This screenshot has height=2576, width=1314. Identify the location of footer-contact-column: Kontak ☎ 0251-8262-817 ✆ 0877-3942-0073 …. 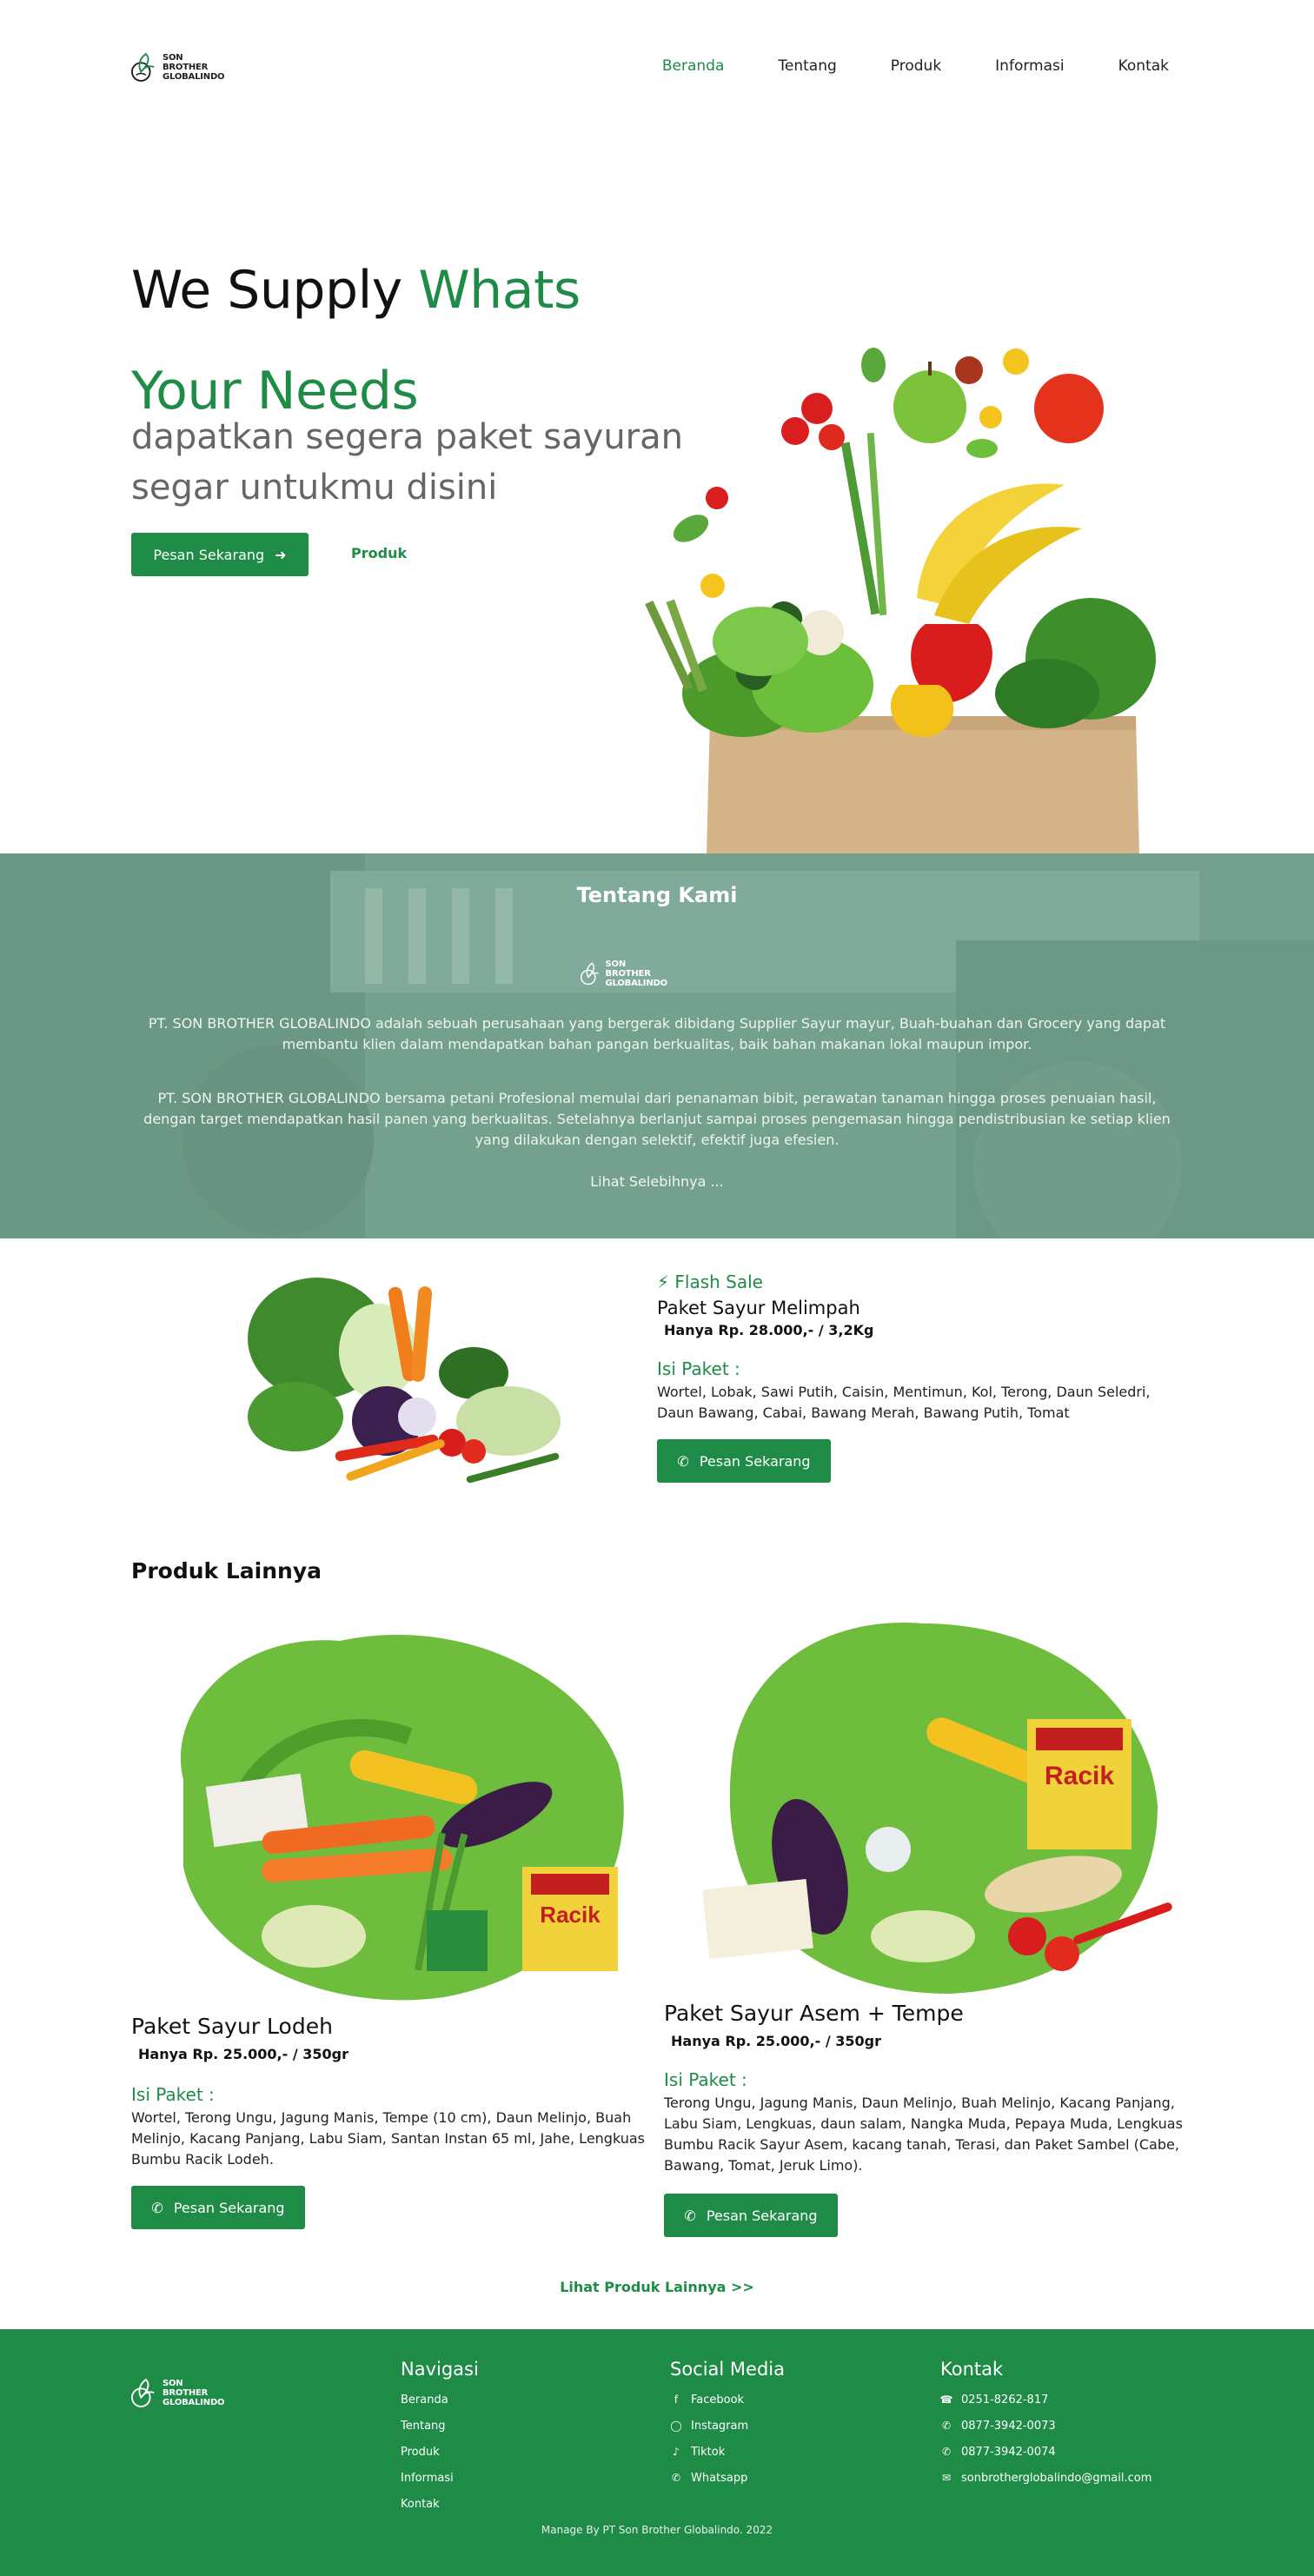
(1046, 2425).